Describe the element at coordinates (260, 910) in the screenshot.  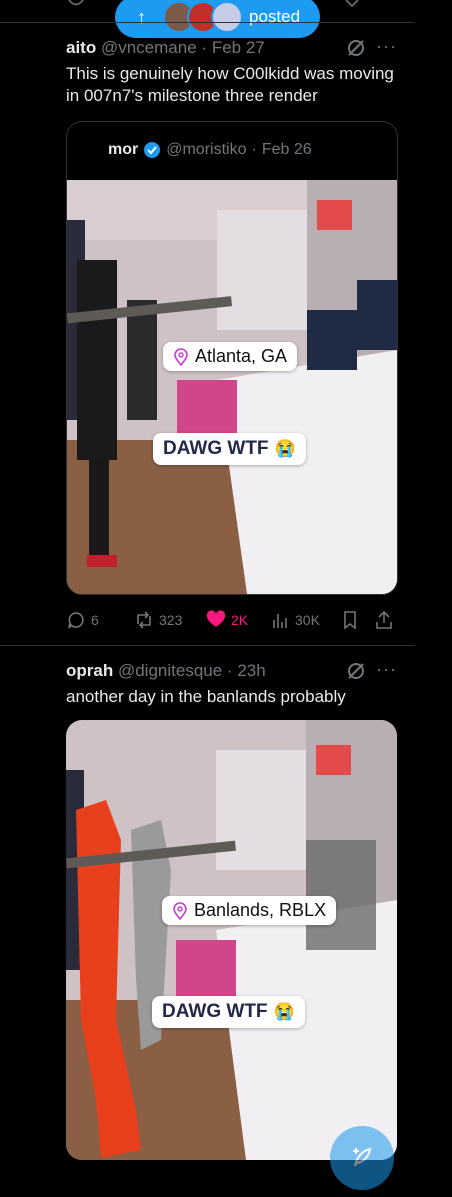
I see `location-label: Banlands, RBLX` at that location.